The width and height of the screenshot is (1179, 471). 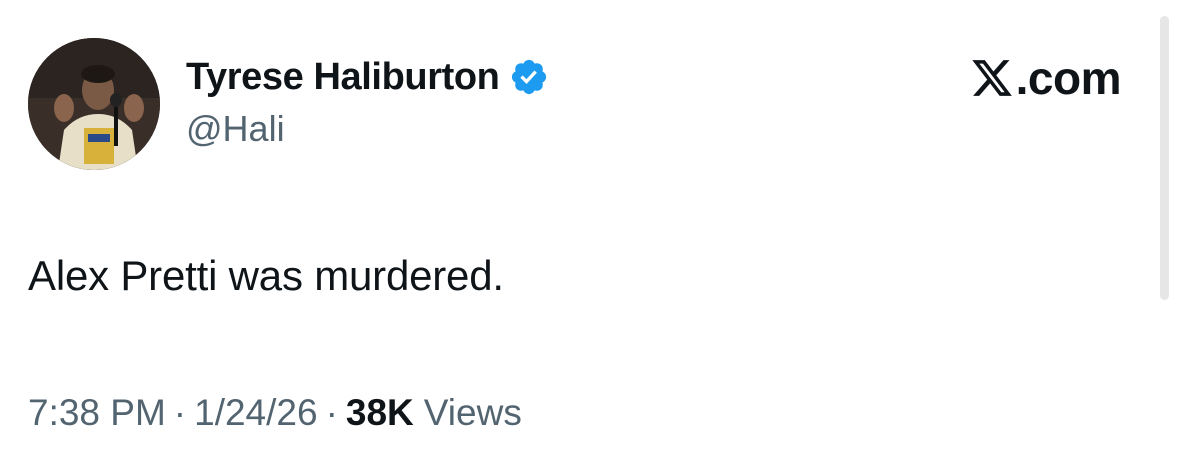 I want to click on views-count: 38K, so click(x=379, y=412).